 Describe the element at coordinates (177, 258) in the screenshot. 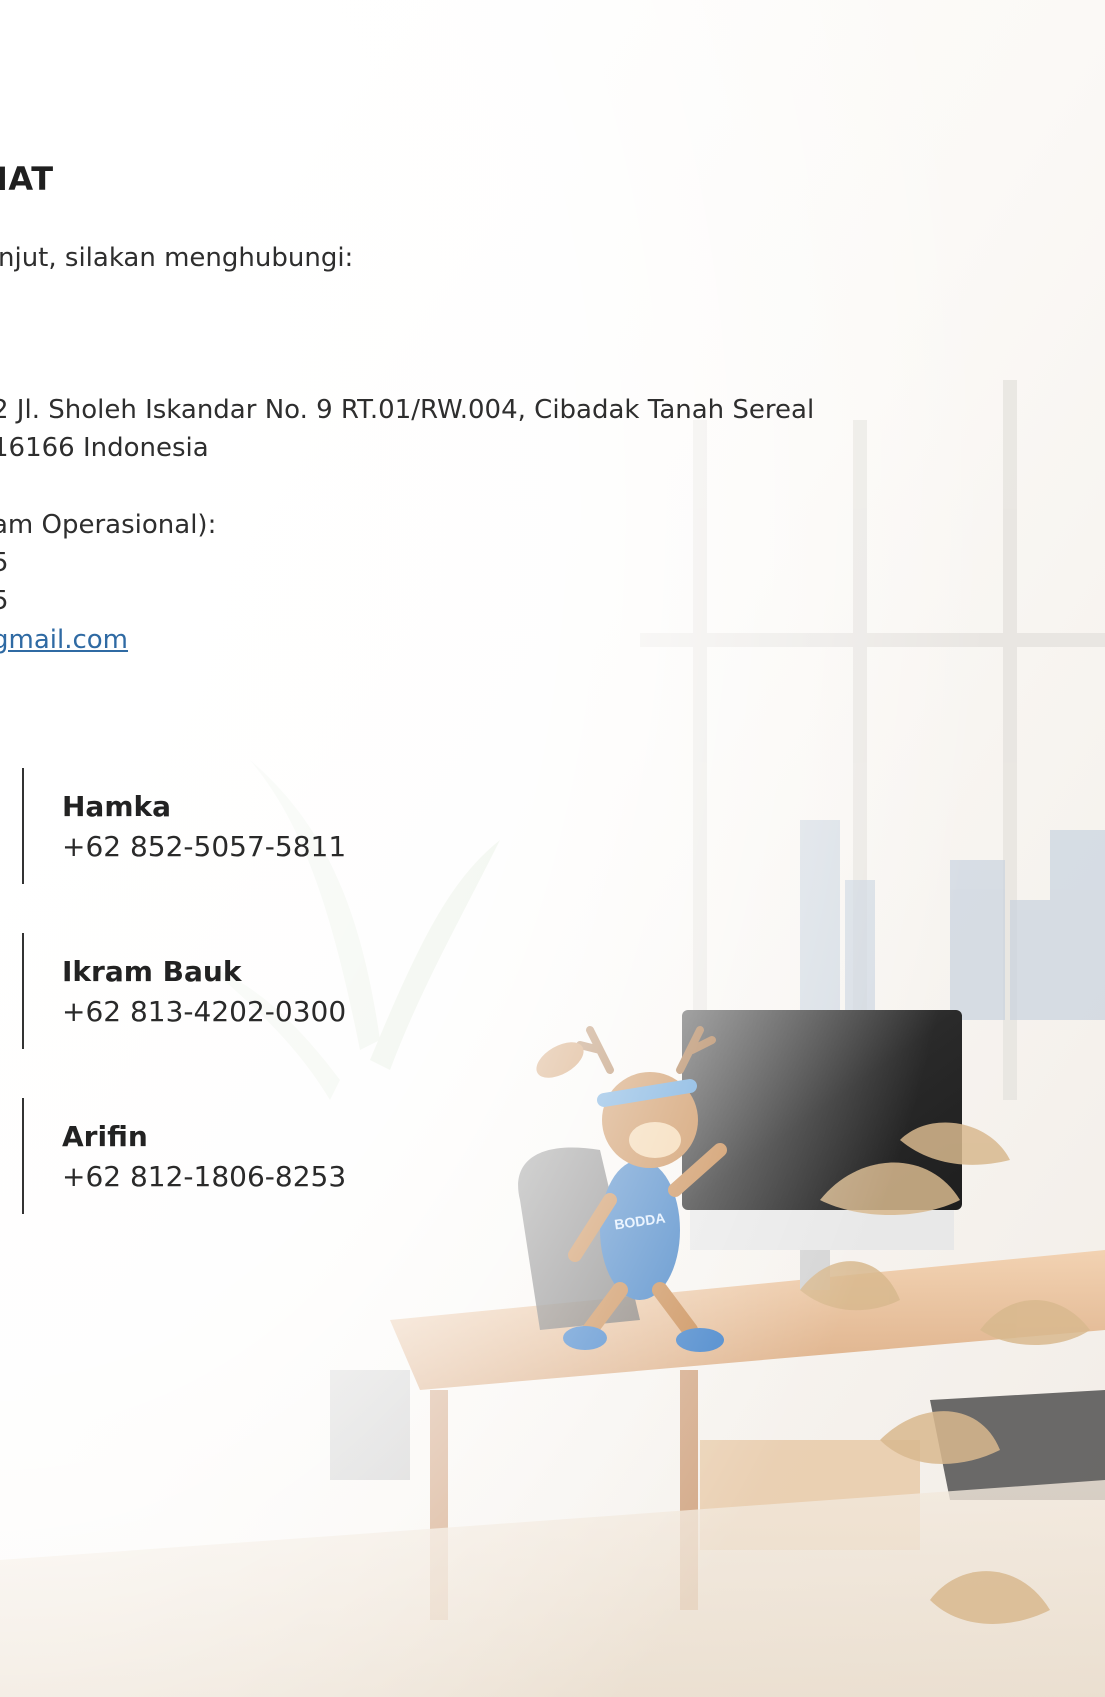

I see `intro-text: njut, silakan menghubungi:` at that location.